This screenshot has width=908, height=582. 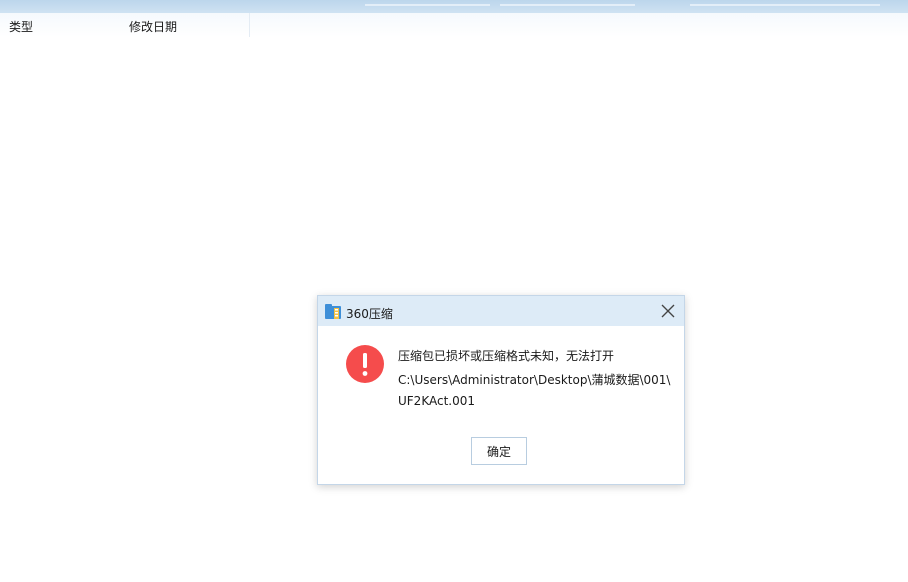 What do you see at coordinates (668, 311) in the screenshot?
I see `close-icon` at bounding box center [668, 311].